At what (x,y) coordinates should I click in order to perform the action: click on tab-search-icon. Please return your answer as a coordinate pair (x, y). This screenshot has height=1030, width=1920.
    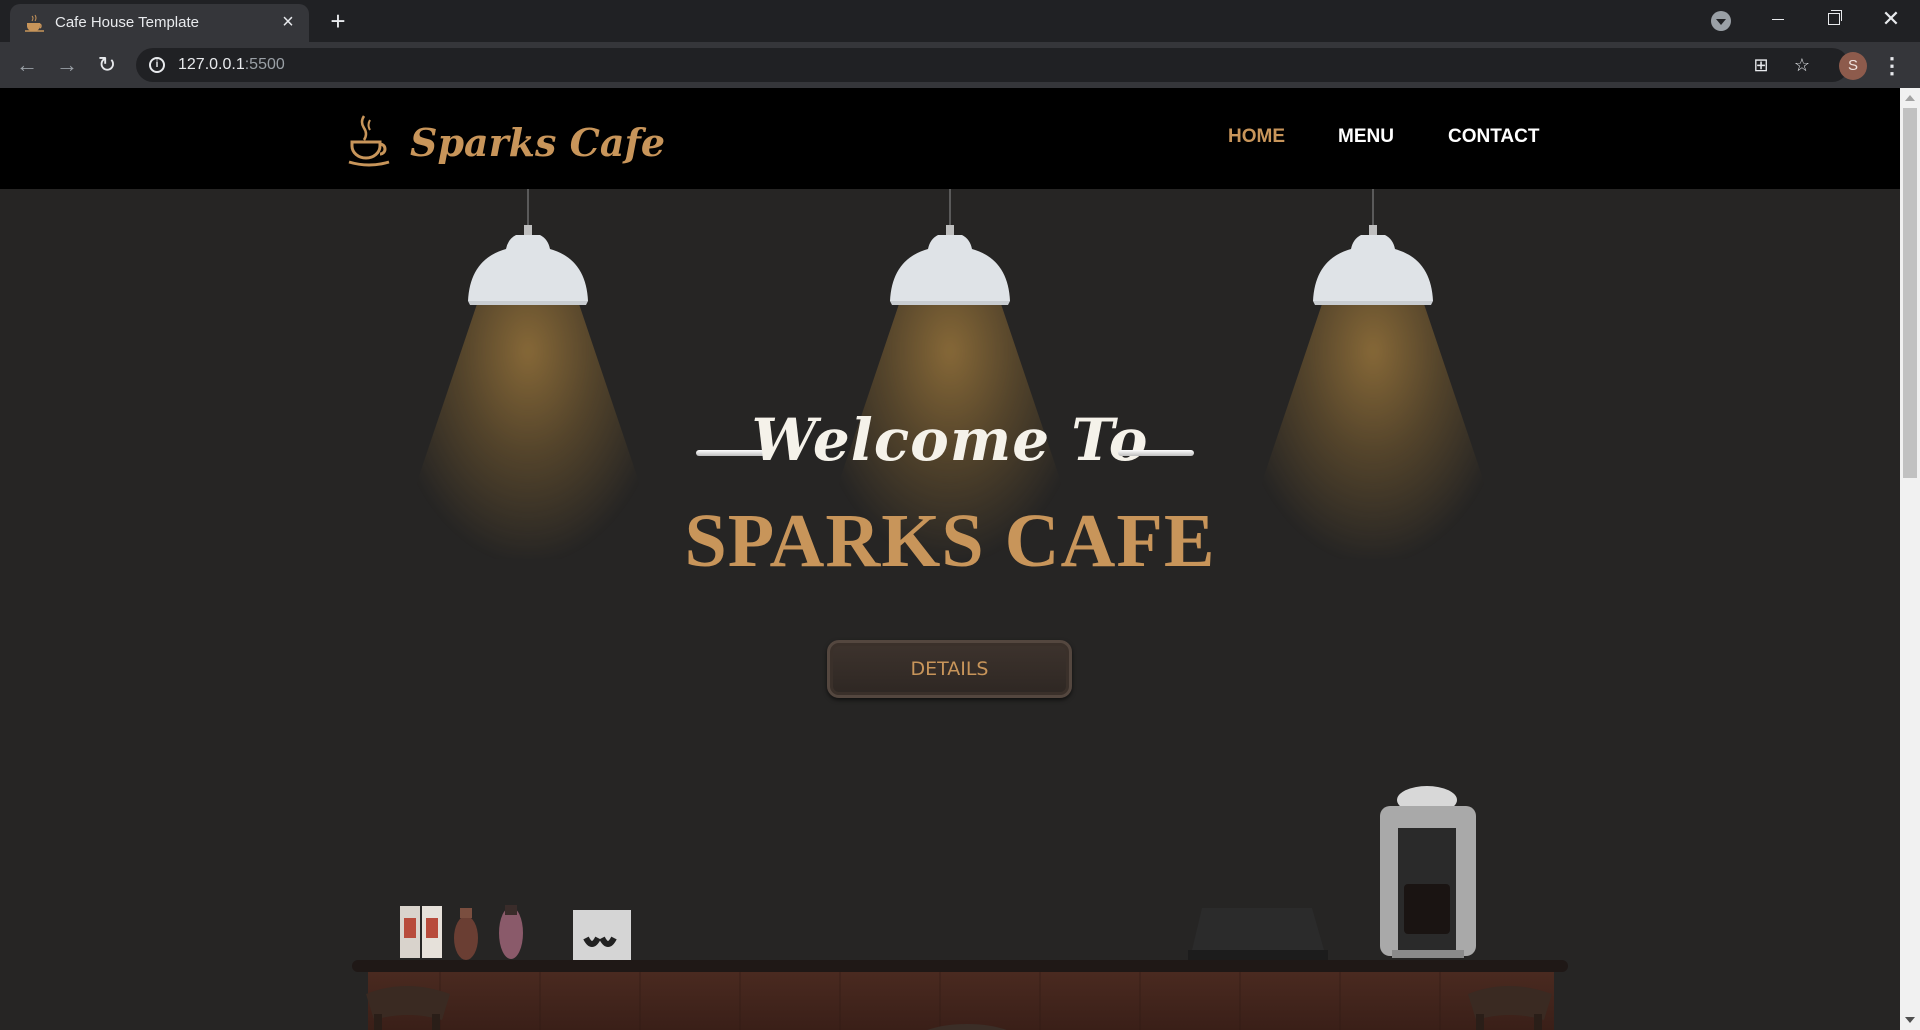
    Looking at the image, I should click on (1721, 21).